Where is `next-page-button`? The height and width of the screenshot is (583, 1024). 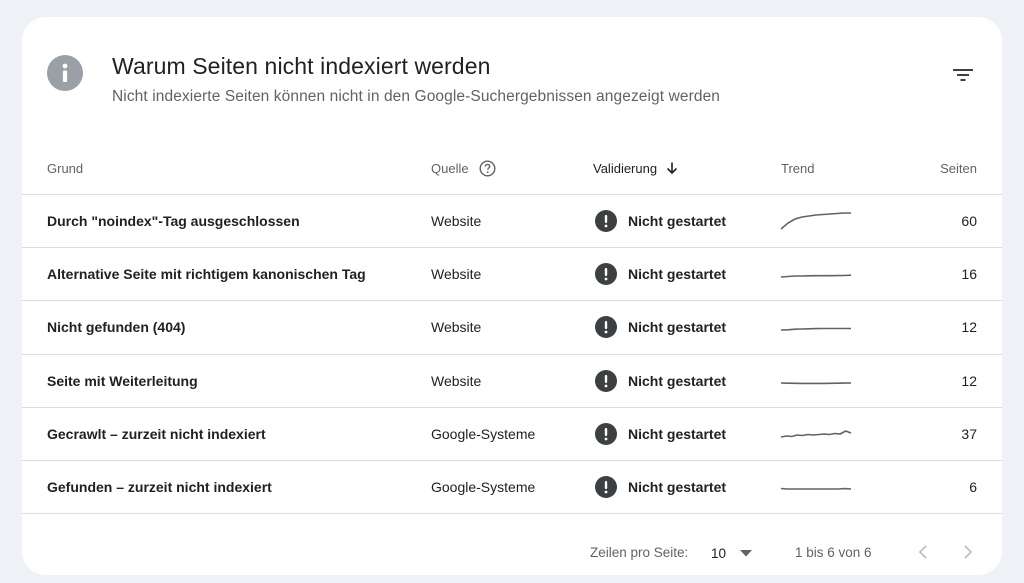
next-page-button is located at coordinates (968, 552).